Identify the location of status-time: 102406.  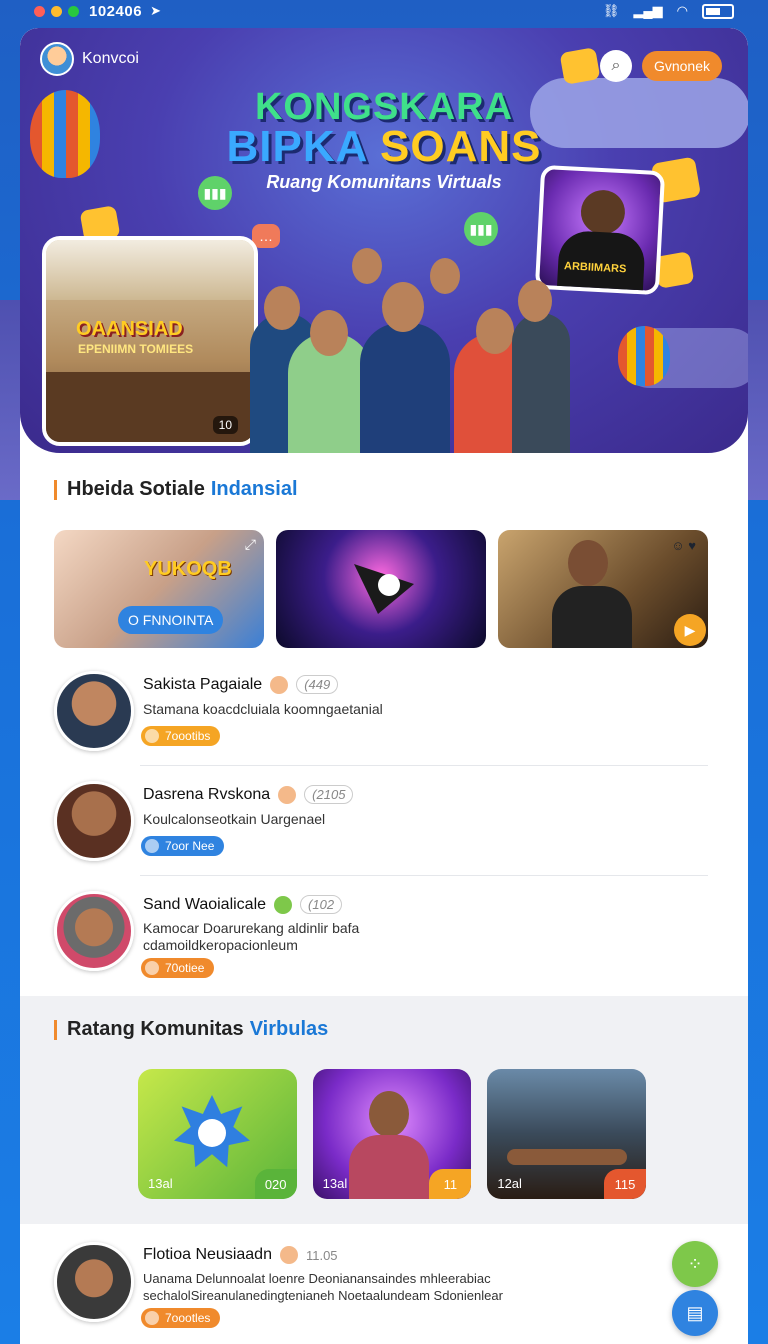
(116, 11).